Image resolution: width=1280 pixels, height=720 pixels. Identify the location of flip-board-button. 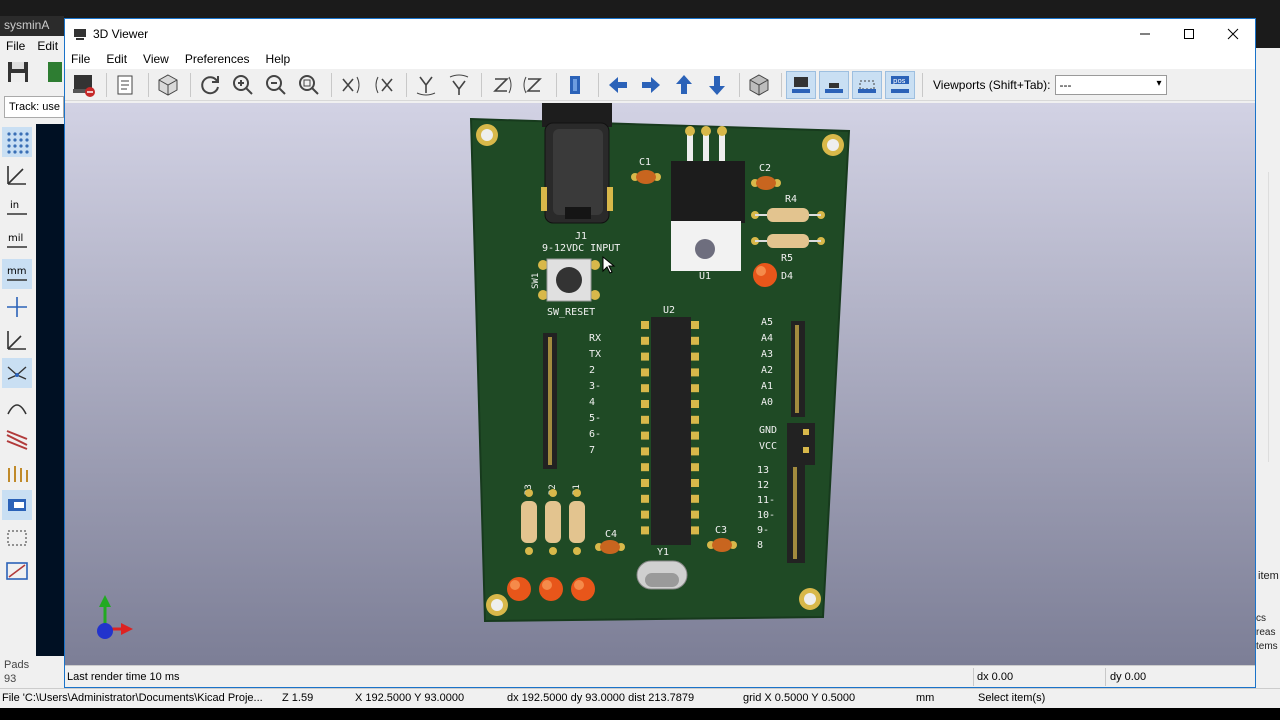
(576, 85).